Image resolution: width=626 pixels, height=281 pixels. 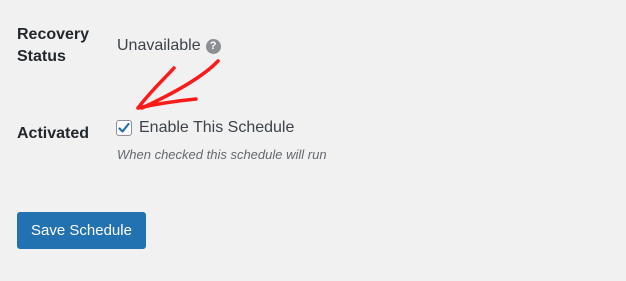 What do you see at coordinates (159, 45) in the screenshot?
I see `recovery-status-value: Unavailable` at bounding box center [159, 45].